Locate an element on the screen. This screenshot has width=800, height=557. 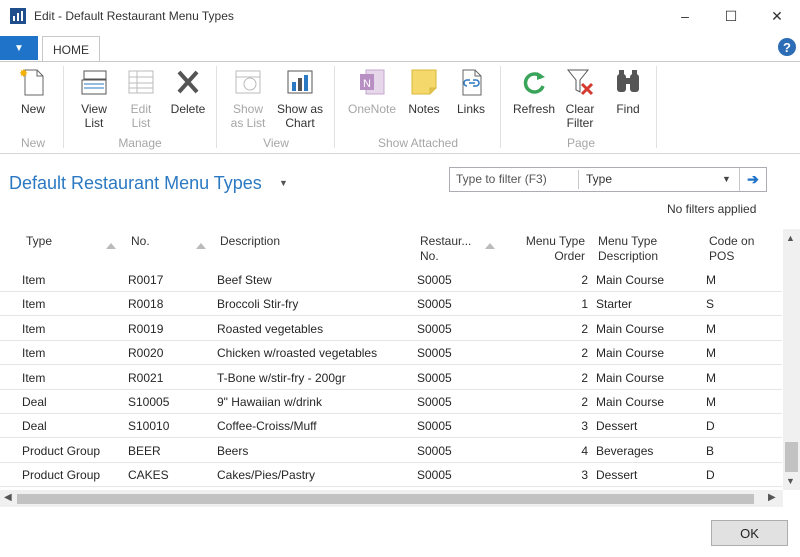
edit-list-icon is located at coordinates (141, 82).